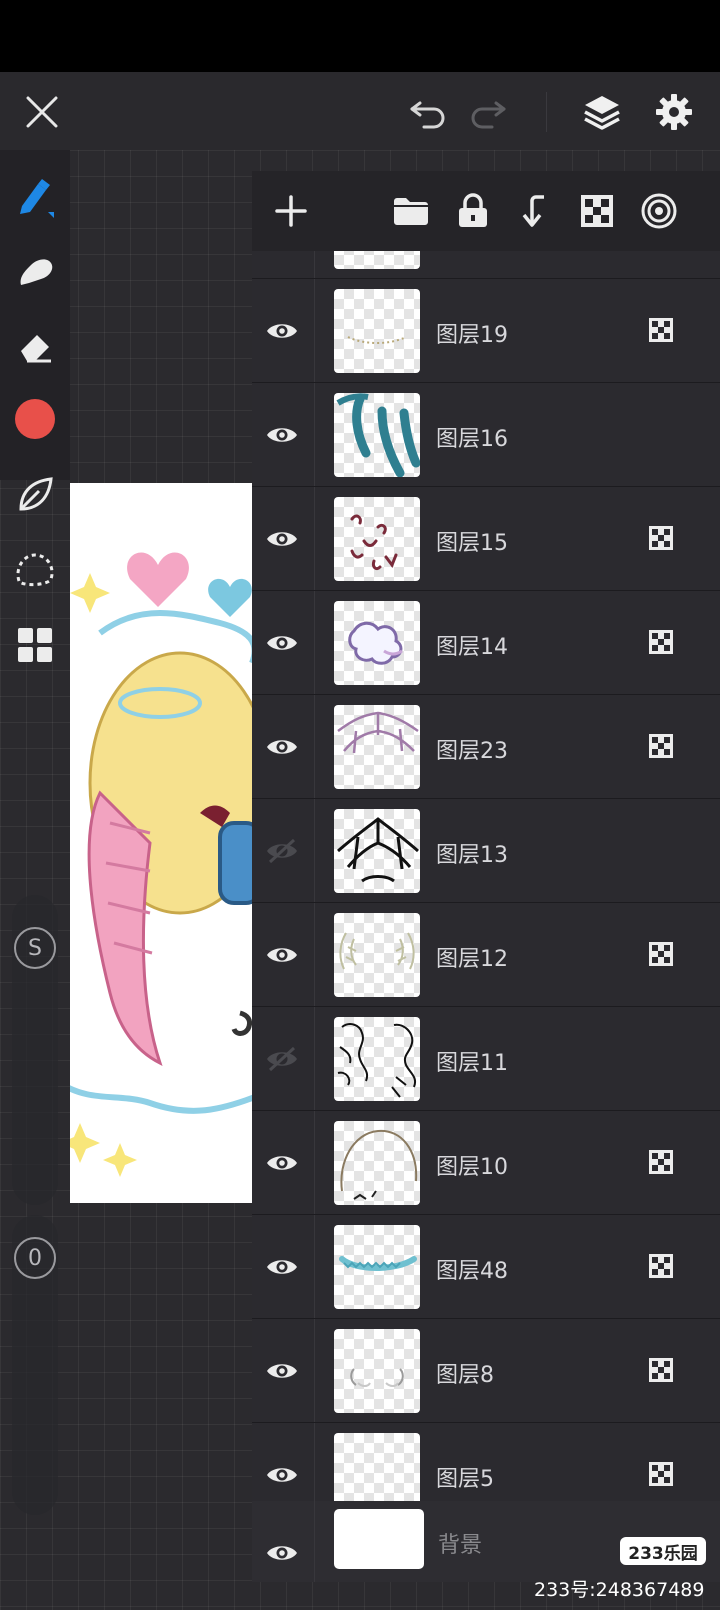 The image size is (720, 1610). I want to click on watermark-logo: 233乐园, so click(663, 1551).